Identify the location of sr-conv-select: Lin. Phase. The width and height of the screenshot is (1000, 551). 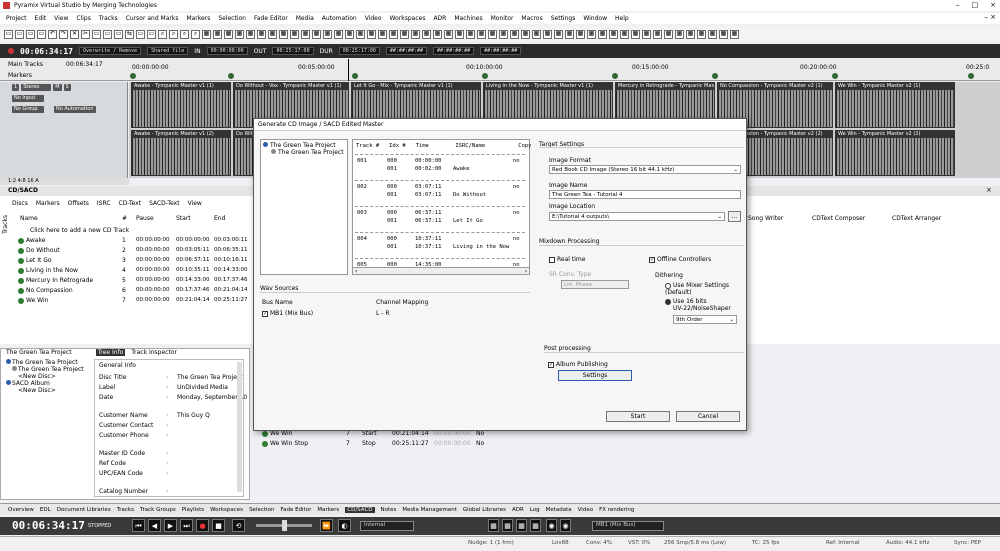
(595, 284).